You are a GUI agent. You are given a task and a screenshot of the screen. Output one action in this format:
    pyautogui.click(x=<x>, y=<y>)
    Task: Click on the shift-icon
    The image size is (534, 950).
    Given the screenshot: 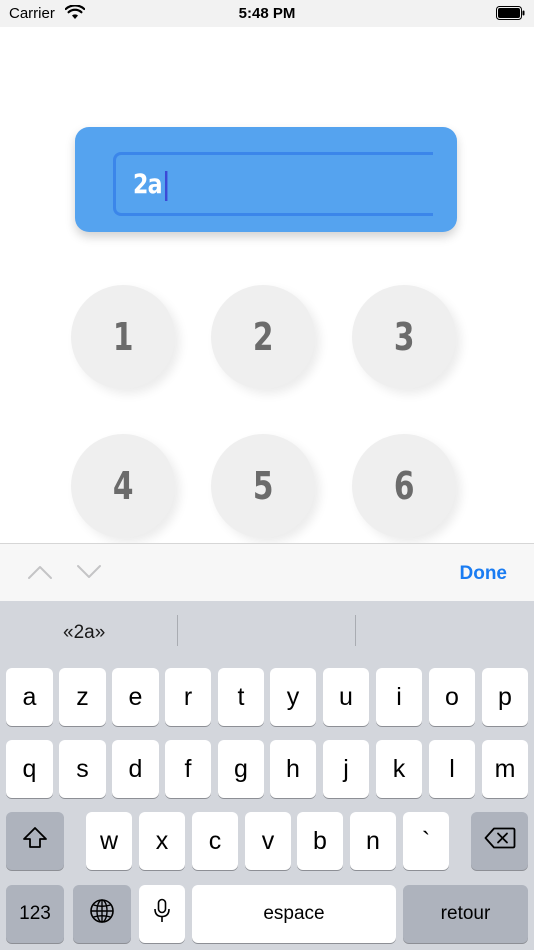 What is the action you would take?
    pyautogui.click(x=35, y=841)
    